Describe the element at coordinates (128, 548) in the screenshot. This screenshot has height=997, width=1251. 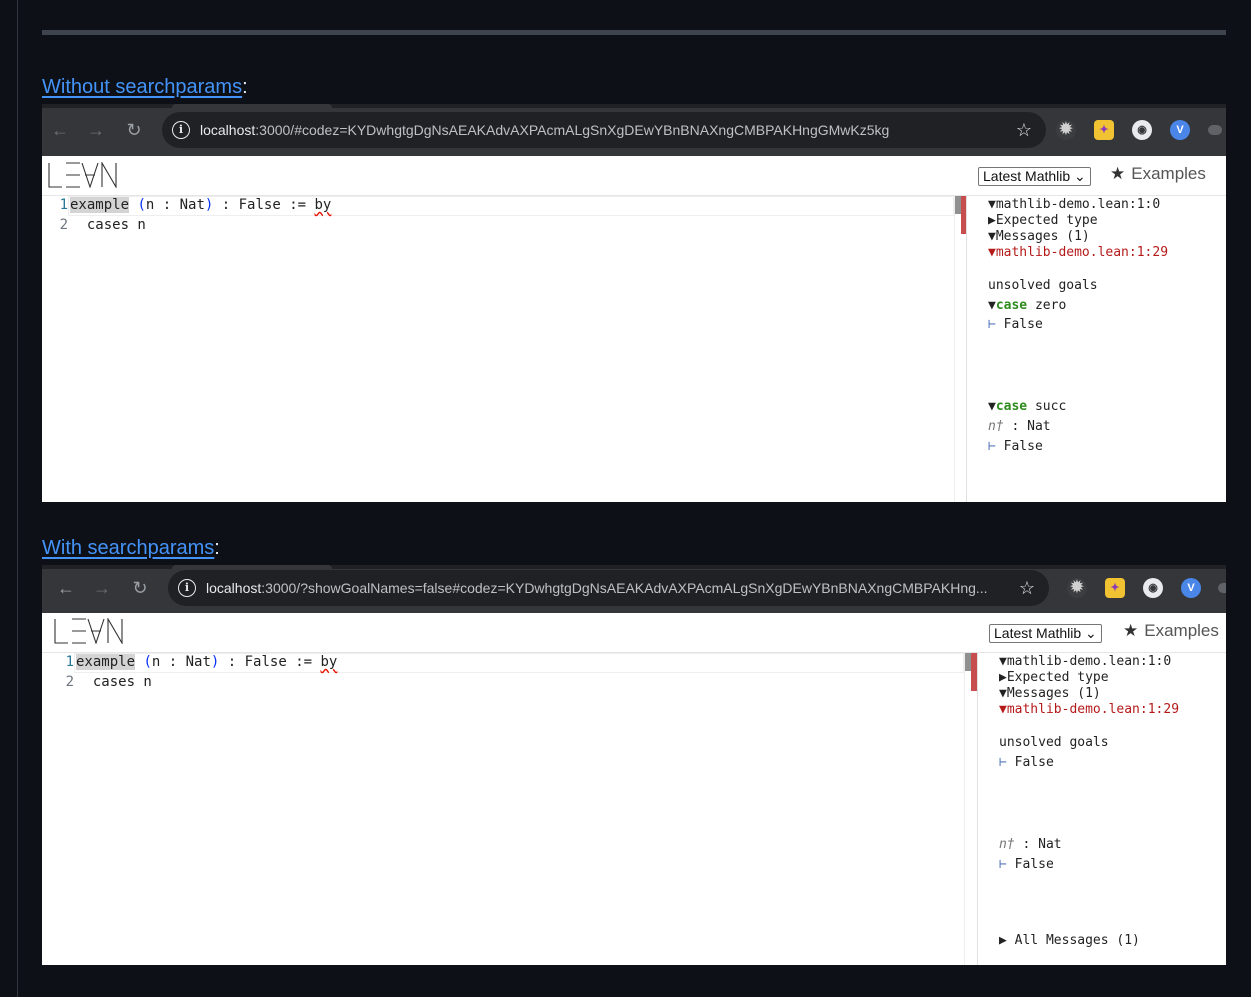
I see `with-searchparams-link: With searchparams` at that location.